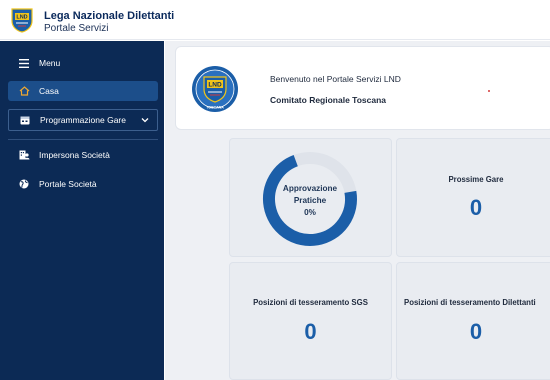 This screenshot has height=380, width=550. I want to click on chevron-down-icon, so click(145, 120).